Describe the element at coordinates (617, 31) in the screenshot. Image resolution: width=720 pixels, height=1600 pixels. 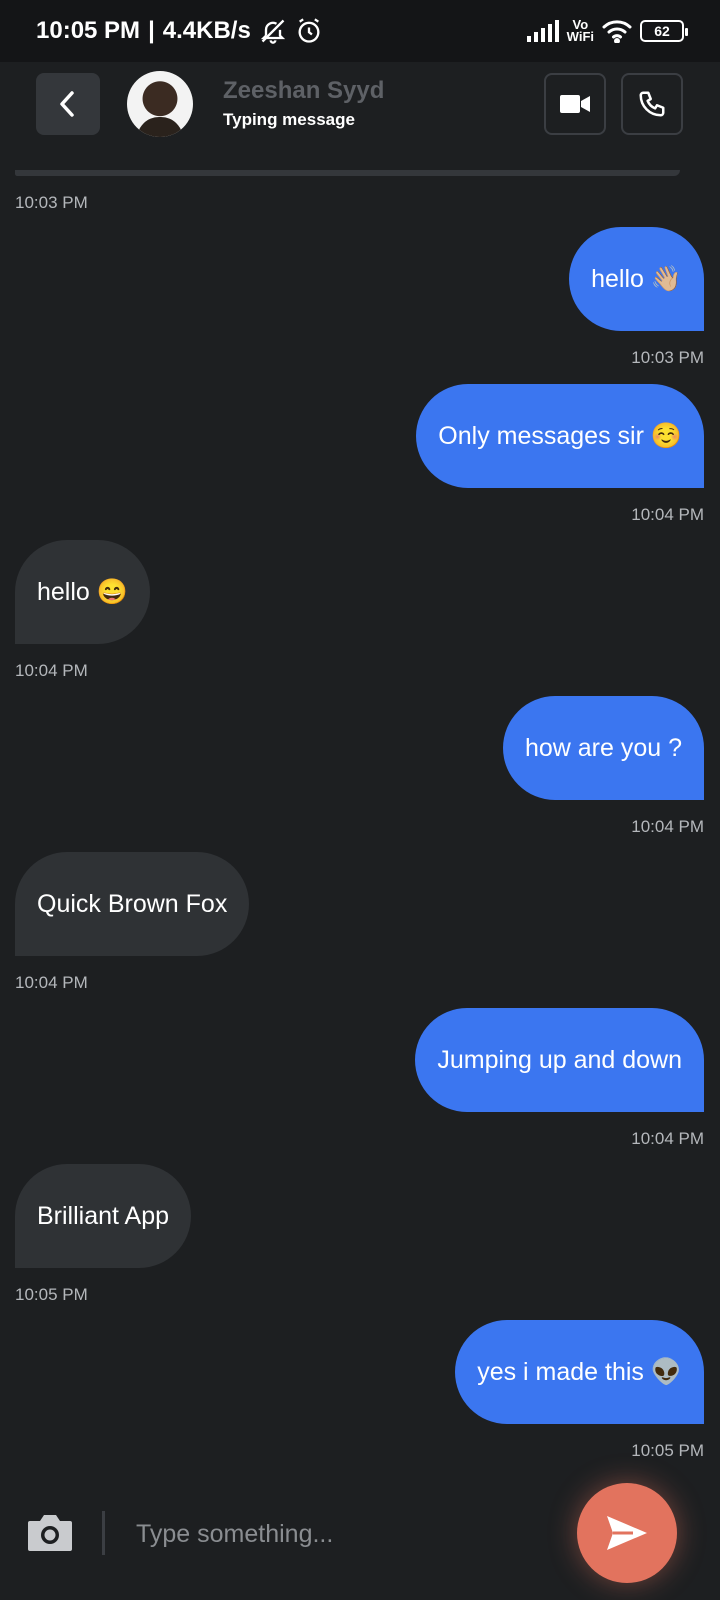
I see `wifi-icon` at that location.